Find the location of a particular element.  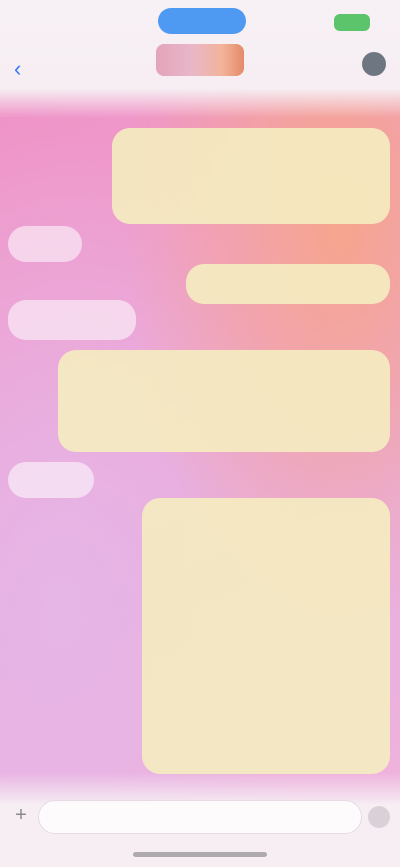

status-bar is located at coordinates (200, 24).